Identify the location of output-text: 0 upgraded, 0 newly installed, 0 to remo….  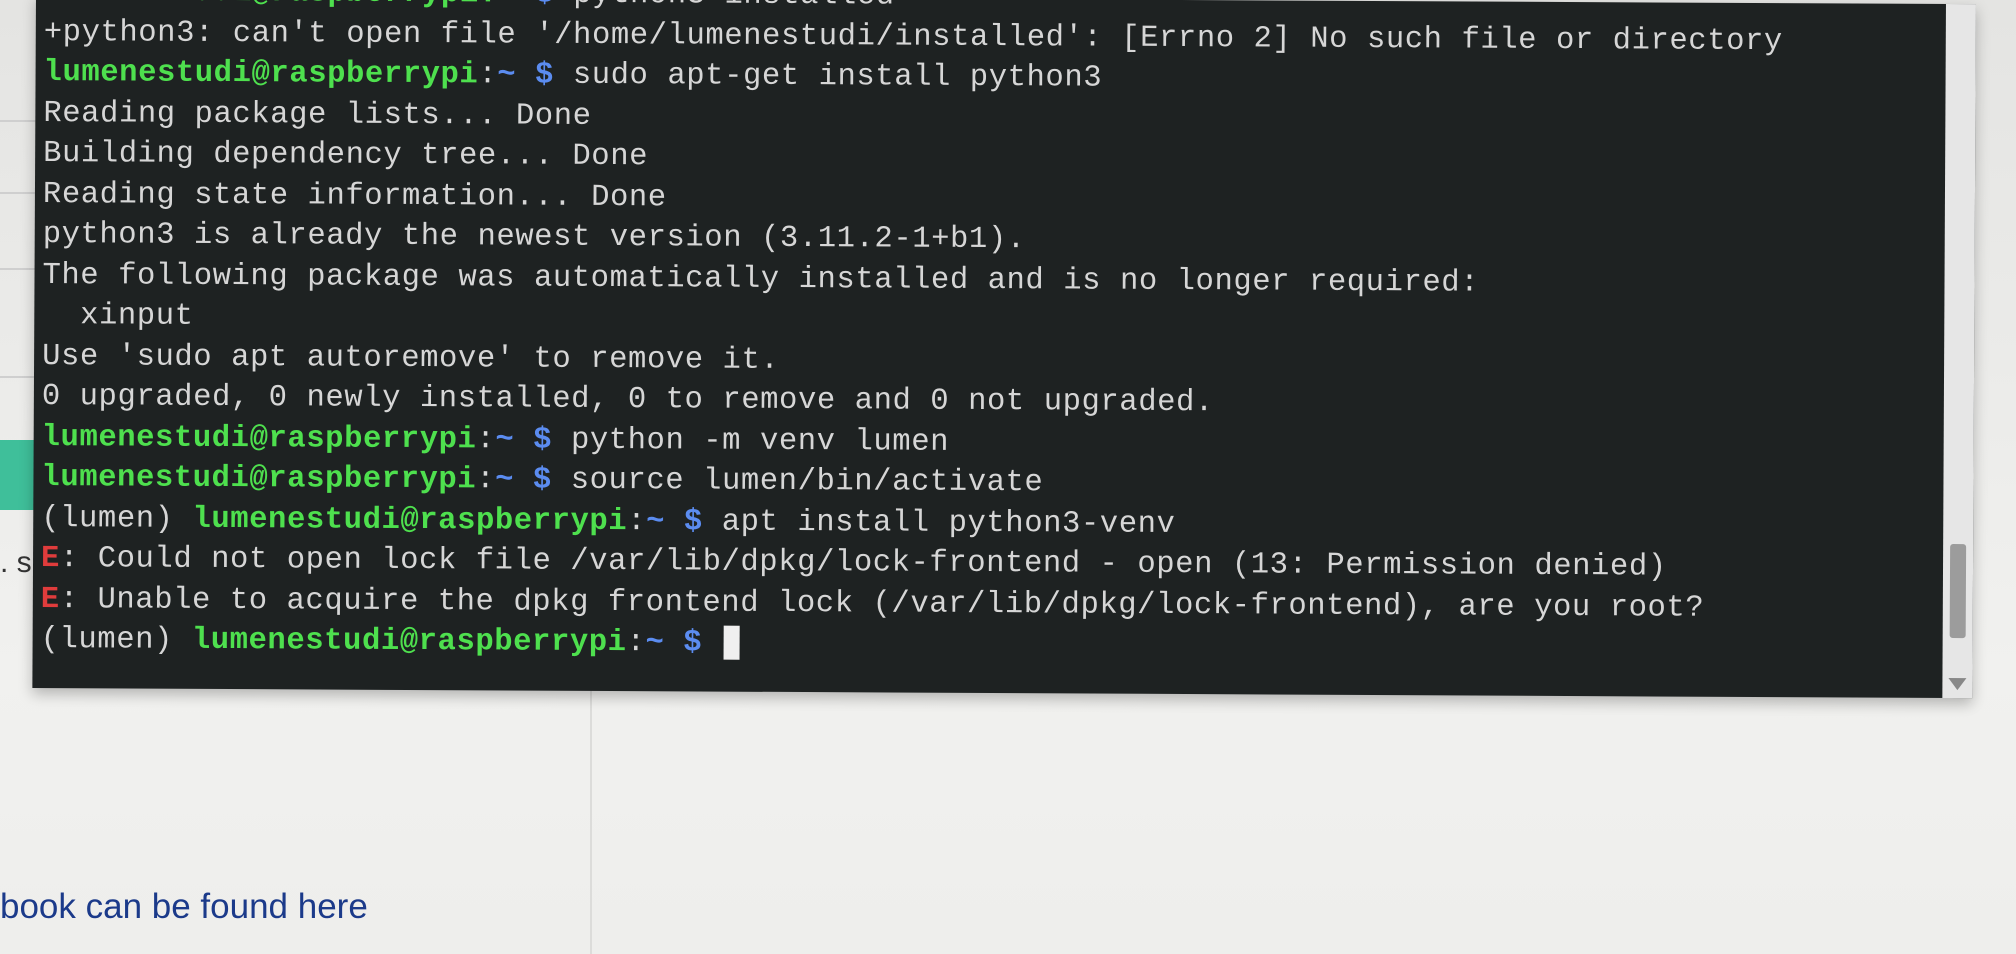
(627, 400).